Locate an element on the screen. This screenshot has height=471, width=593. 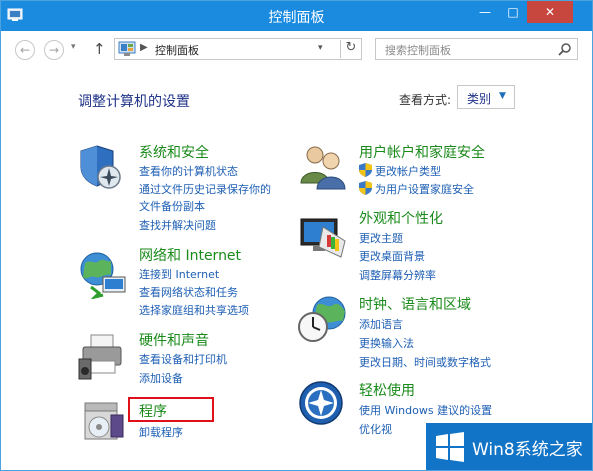
link-uninstall-program: 卸载程序 is located at coordinates (161, 432).